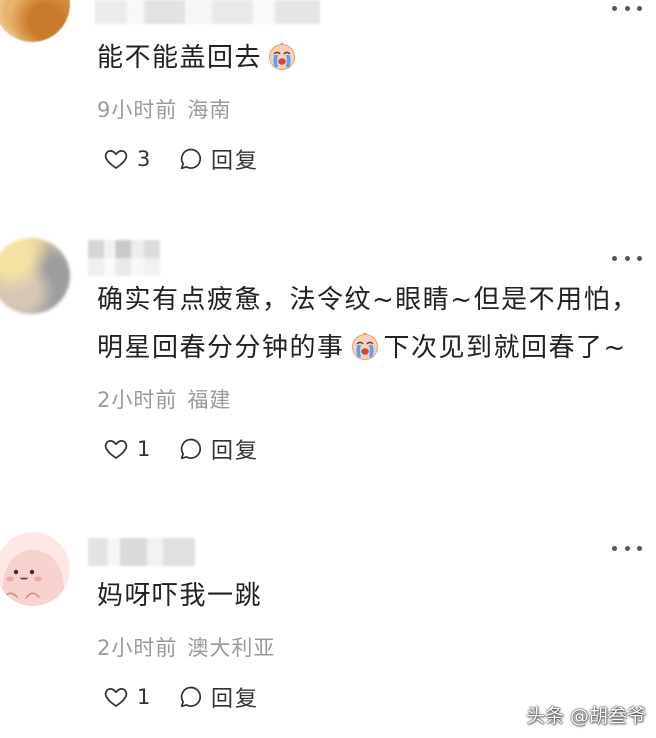  Describe the element at coordinates (137, 110) in the screenshot. I see `comment-time: 9小时前` at that location.